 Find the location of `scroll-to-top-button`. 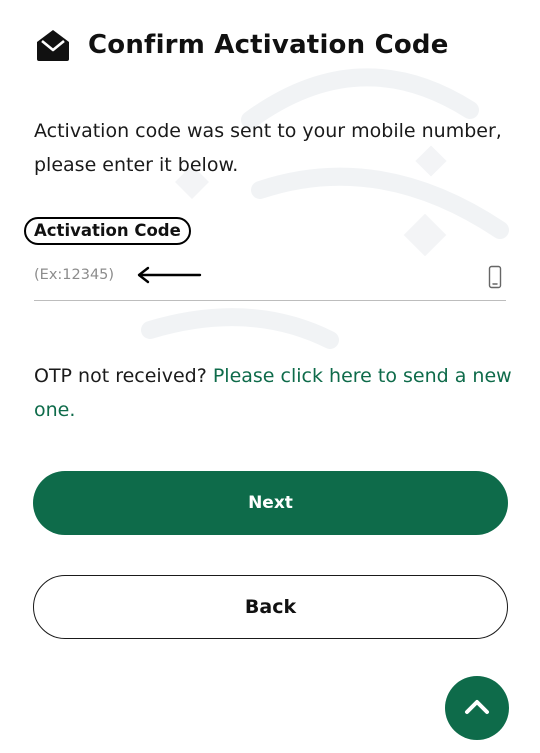

scroll-to-top-button is located at coordinates (477, 708).